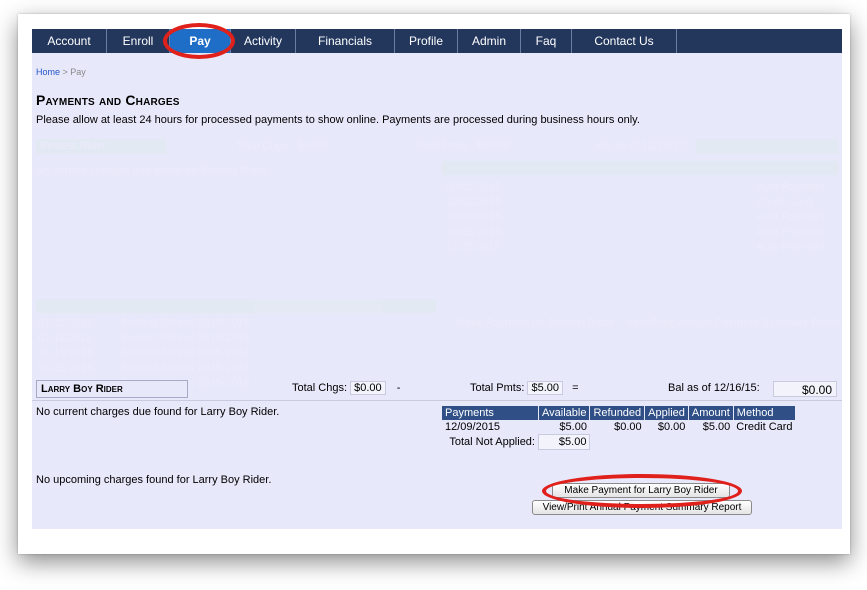 This screenshot has height=590, width=867. Describe the element at coordinates (535, 323) in the screenshot. I see `faded-make-payment: Make Payment for Bestest Rider` at that location.